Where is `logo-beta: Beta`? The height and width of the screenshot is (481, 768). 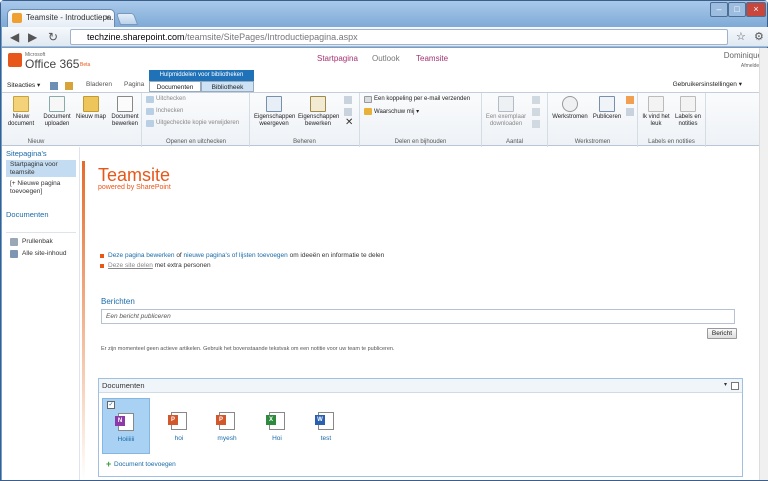
logo-beta: Beta is located at coordinates (85, 65).